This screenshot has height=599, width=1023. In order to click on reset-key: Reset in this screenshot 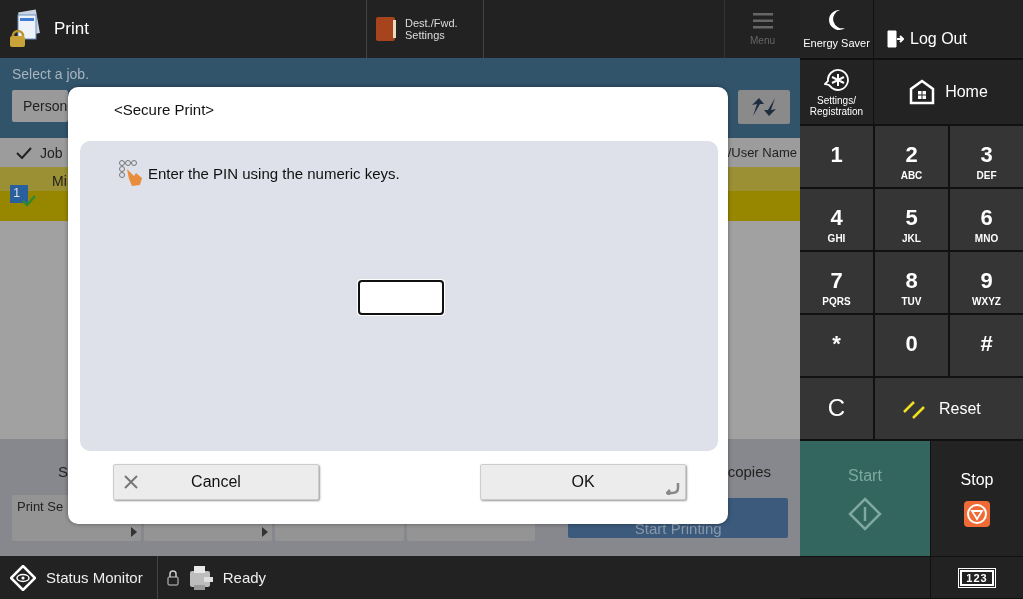, I will do `click(949, 408)`.